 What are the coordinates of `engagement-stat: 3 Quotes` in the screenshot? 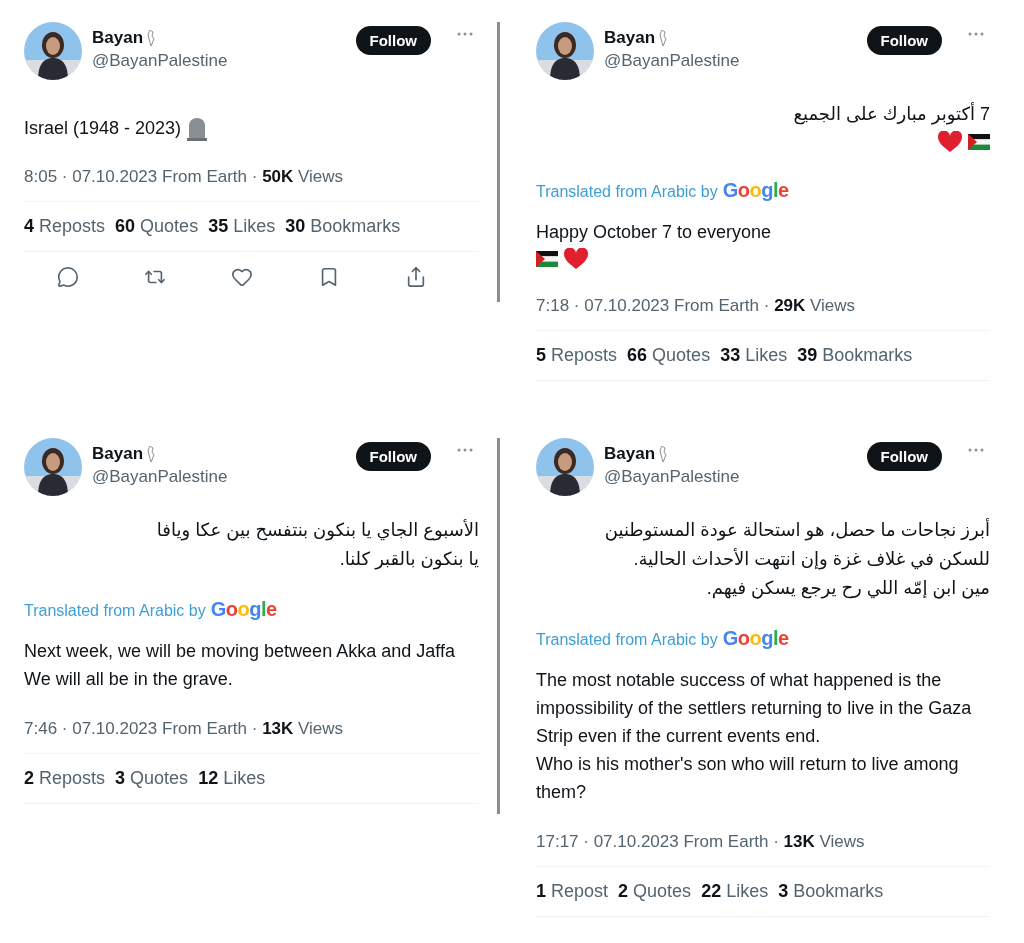 It's located at (152, 778).